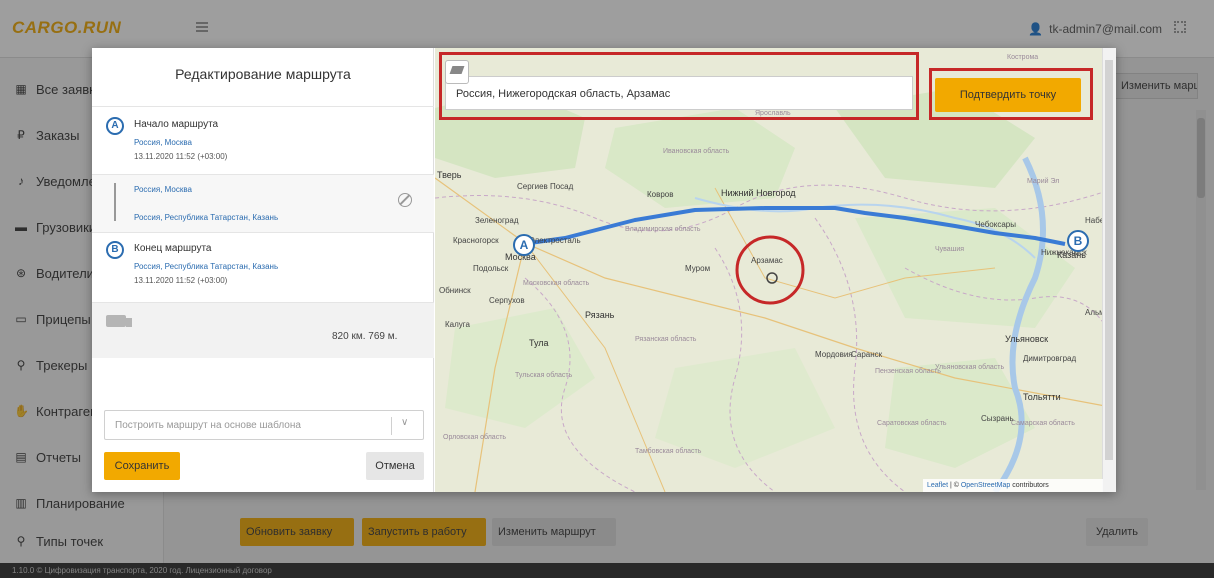  Describe the element at coordinates (970, 367) in the screenshot. I see `map-label-ulyanovsk-obl: Ульяновская область` at that location.